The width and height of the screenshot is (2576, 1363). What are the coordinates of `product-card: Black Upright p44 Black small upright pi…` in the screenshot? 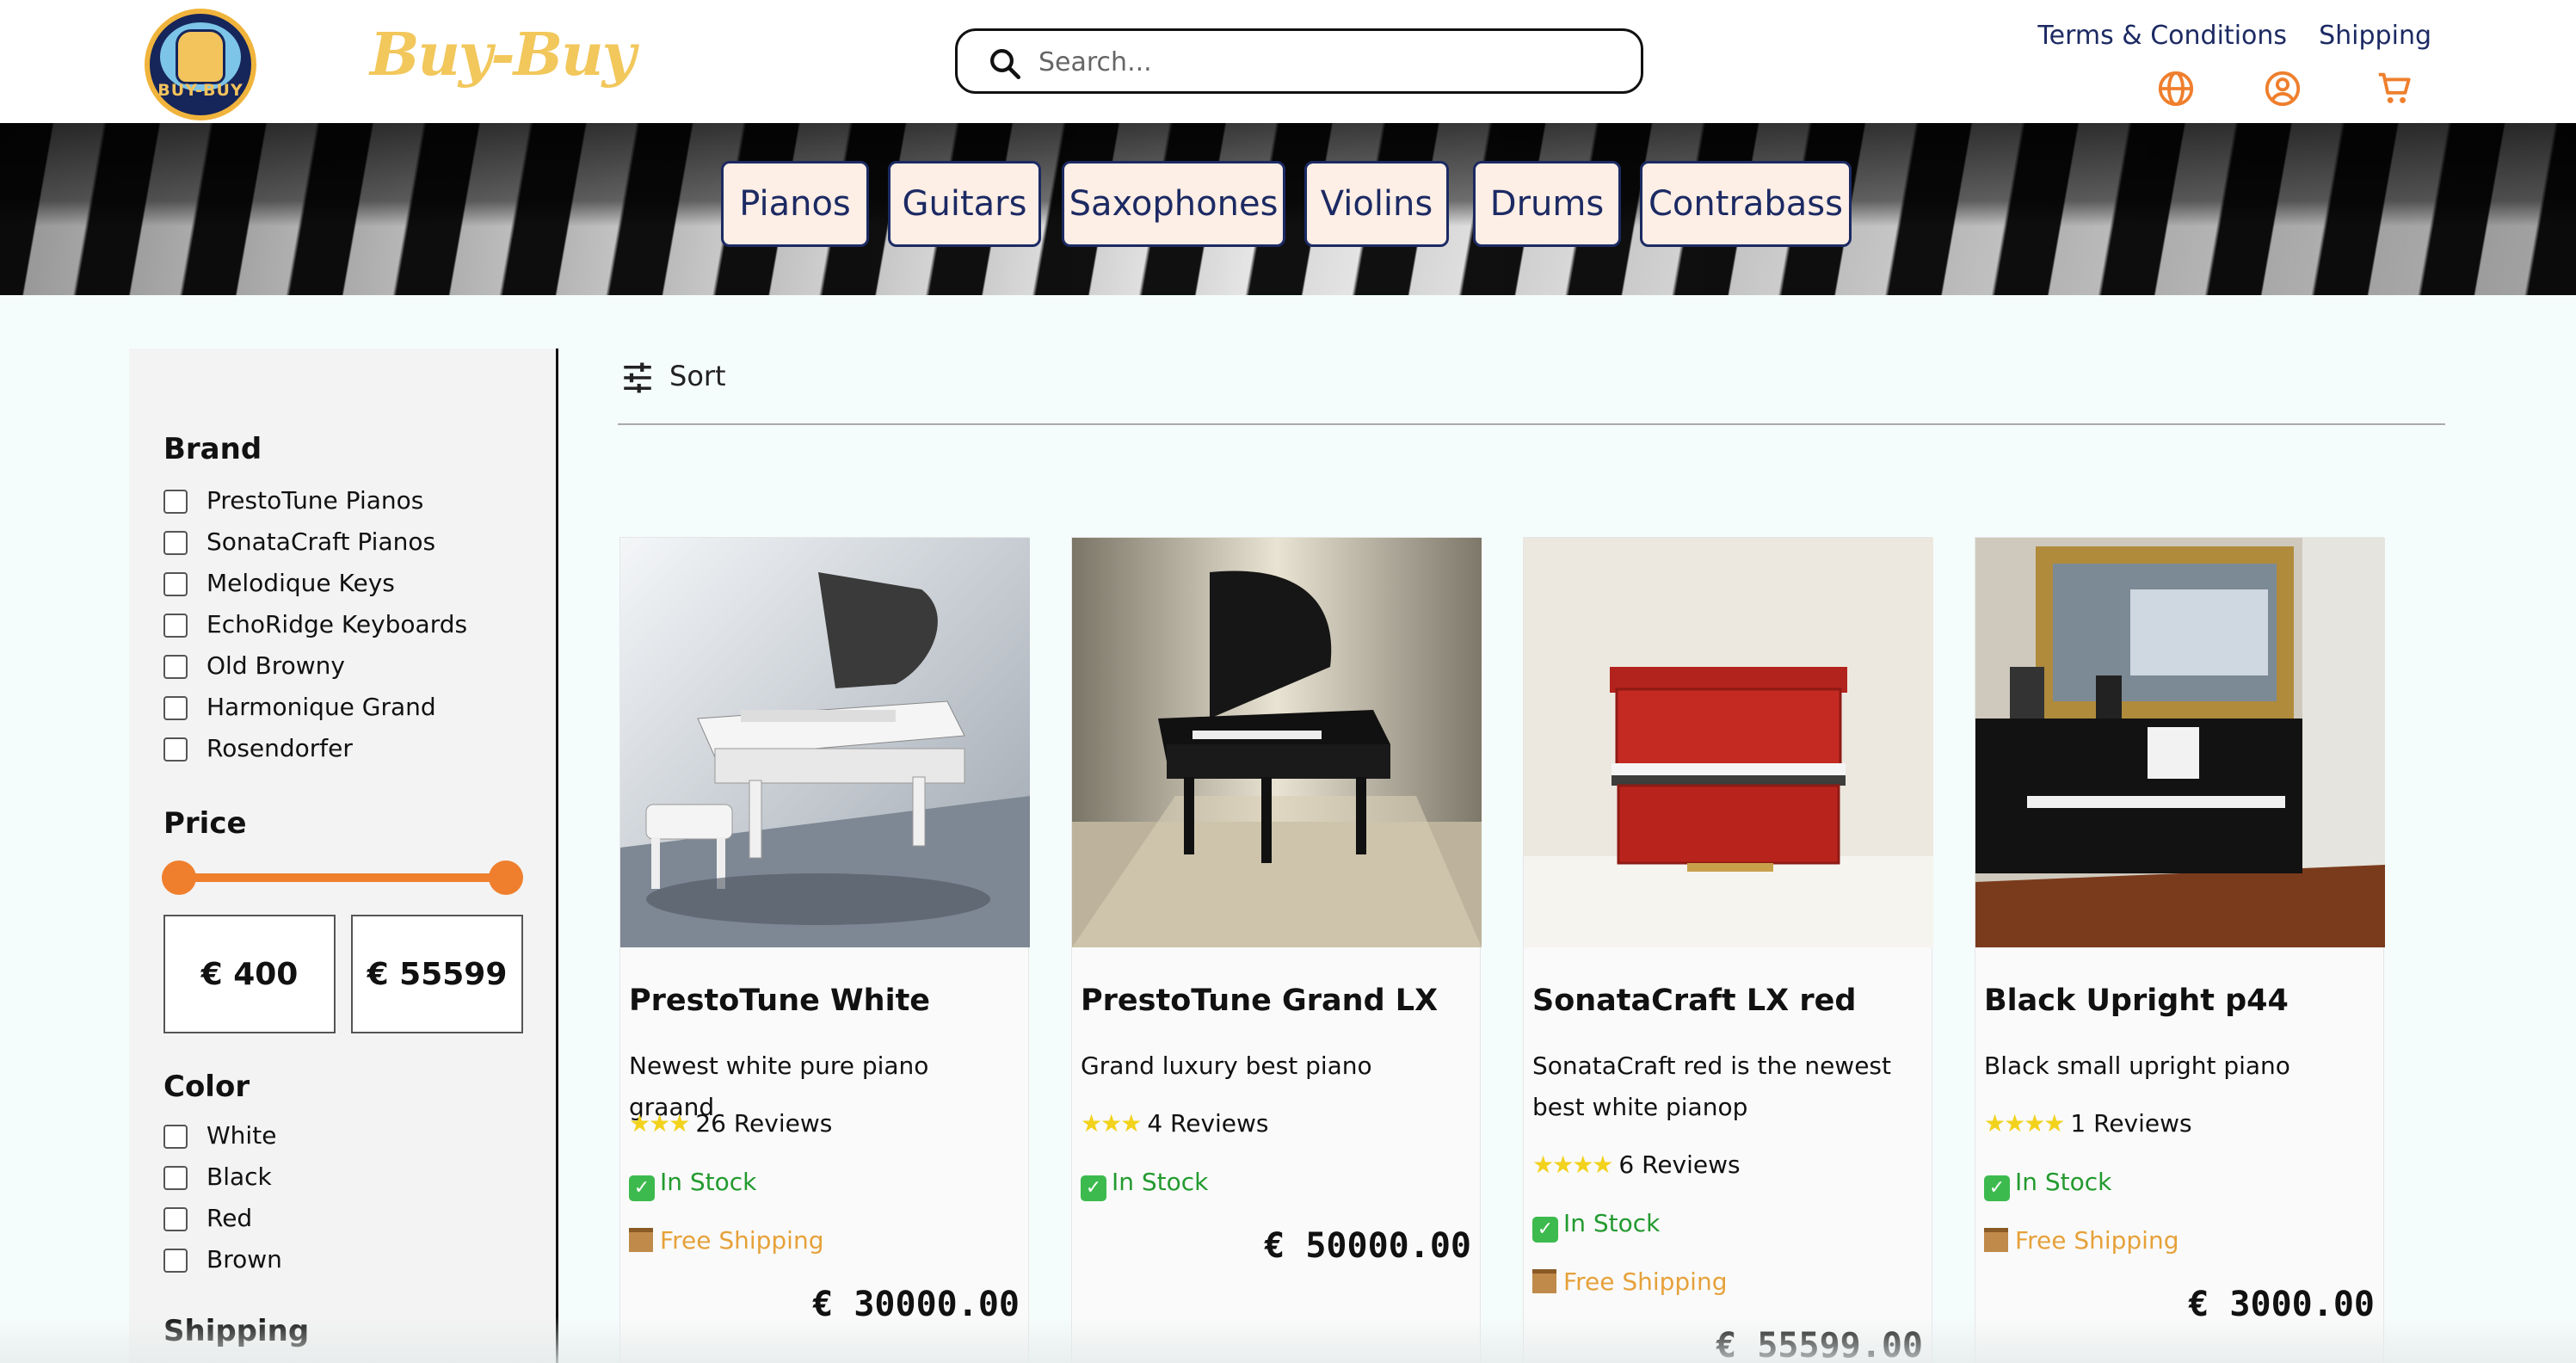 It's located at (2180, 950).